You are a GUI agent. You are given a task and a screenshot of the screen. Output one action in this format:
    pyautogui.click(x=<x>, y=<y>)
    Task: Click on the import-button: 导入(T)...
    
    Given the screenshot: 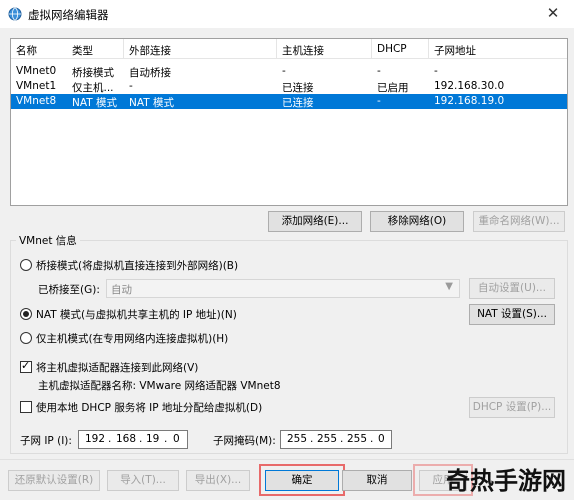 What is the action you would take?
    pyautogui.click(x=143, y=480)
    